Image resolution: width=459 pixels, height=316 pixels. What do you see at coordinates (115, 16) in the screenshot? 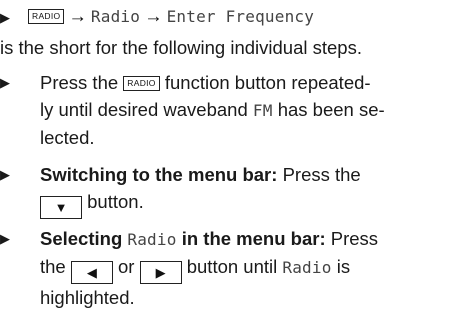
I see `menu-step-radio: Radio` at bounding box center [115, 16].